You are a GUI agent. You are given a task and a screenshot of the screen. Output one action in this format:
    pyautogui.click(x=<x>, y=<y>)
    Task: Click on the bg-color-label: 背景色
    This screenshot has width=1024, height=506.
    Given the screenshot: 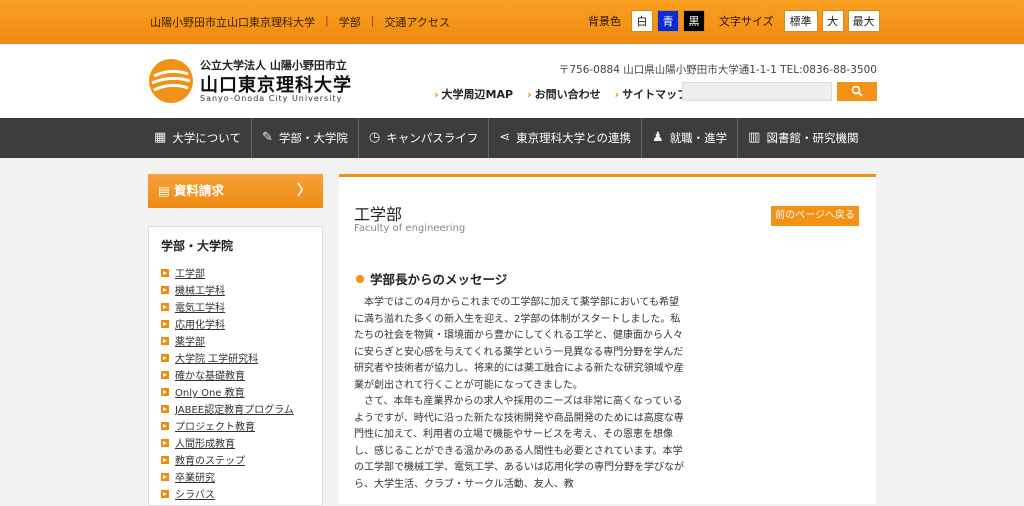 What is the action you would take?
    pyautogui.click(x=604, y=21)
    